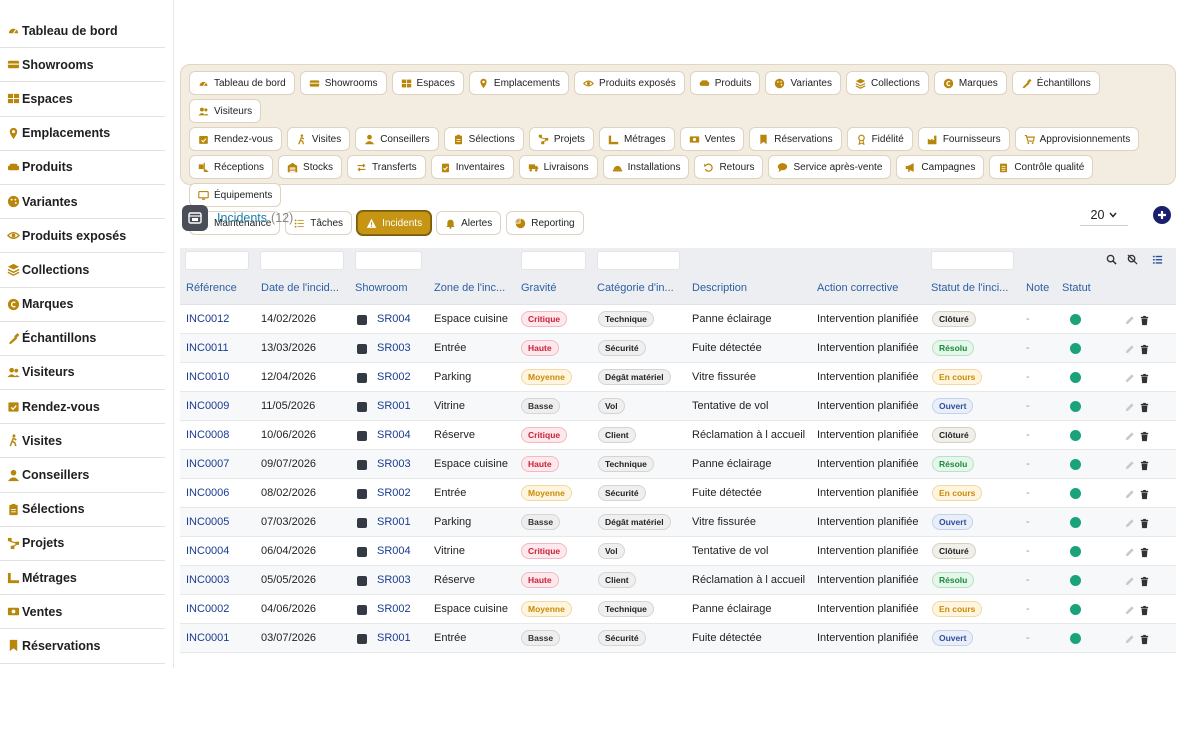 This screenshot has width=1200, height=743. Describe the element at coordinates (386, 167) in the screenshot. I see `nav-chip-transferts: Transferts` at that location.